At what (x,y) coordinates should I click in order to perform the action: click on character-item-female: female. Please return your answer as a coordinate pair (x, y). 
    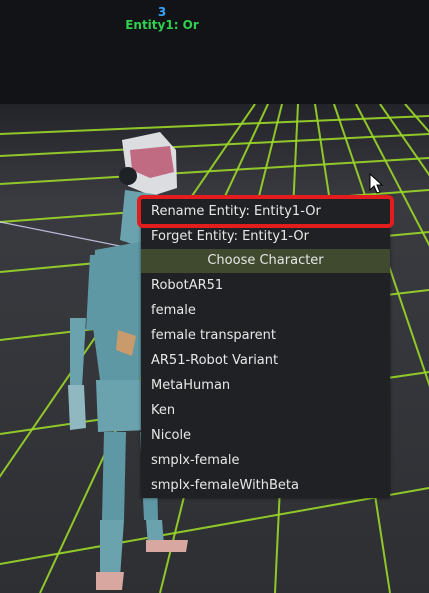
    Looking at the image, I should click on (265, 310).